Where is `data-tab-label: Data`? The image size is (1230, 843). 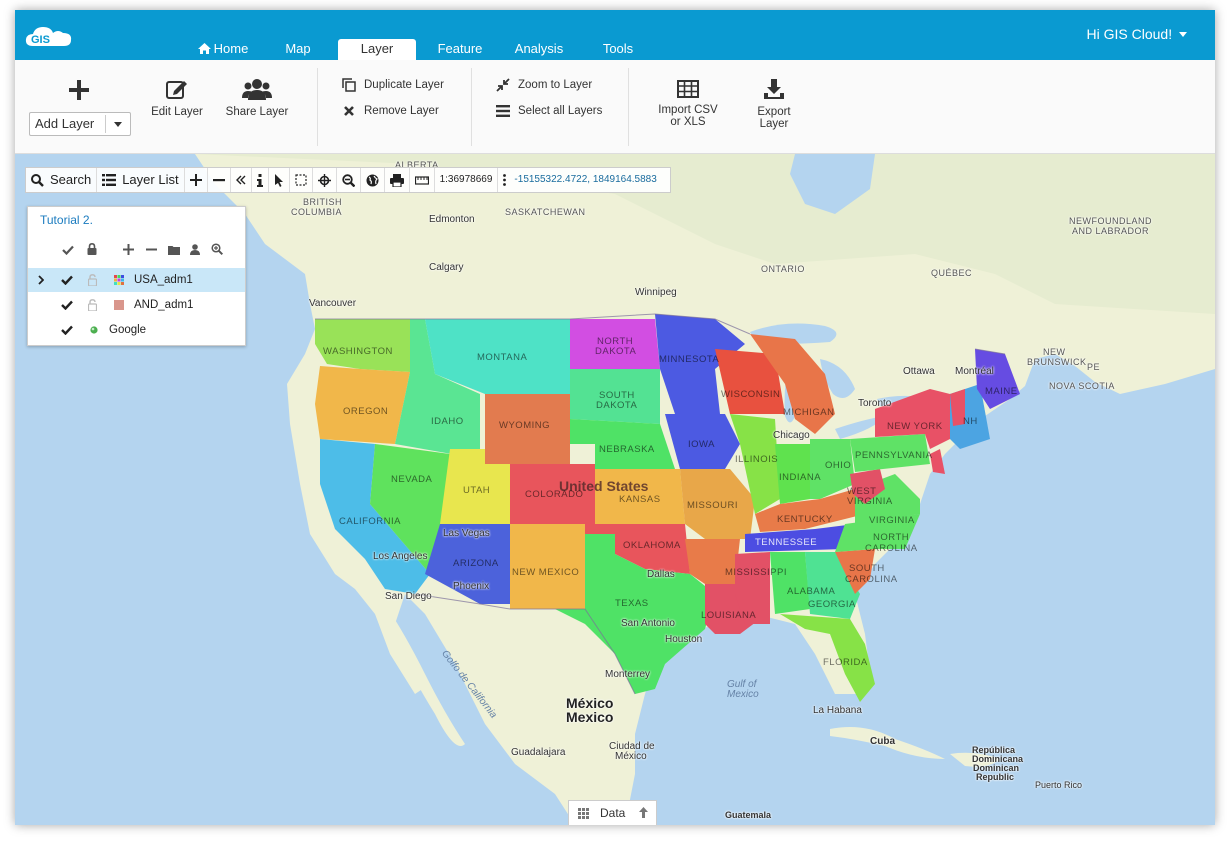
data-tab-label: Data is located at coordinates (613, 813).